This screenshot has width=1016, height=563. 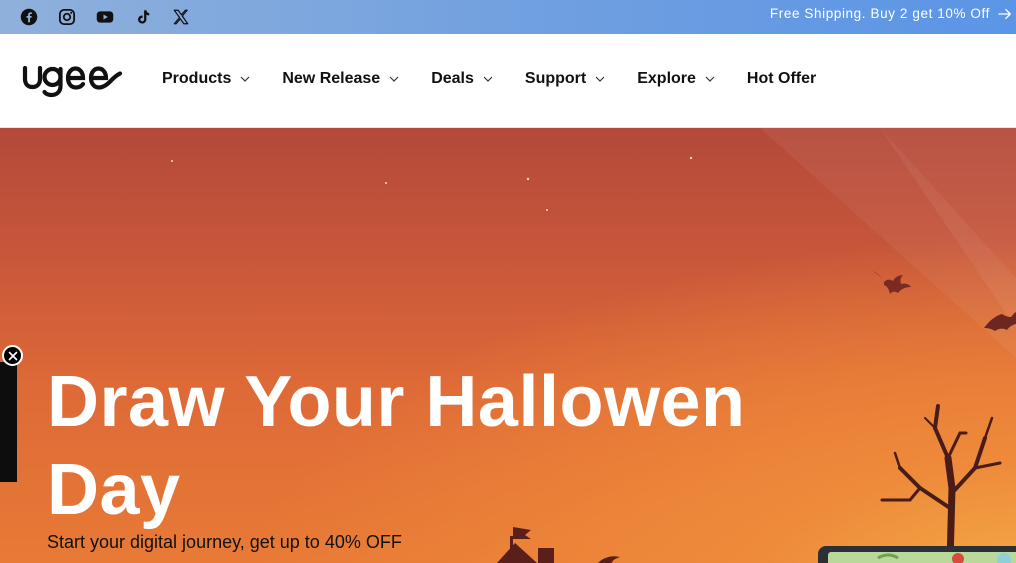 I want to click on youtube-link, so click(x=115, y=17).